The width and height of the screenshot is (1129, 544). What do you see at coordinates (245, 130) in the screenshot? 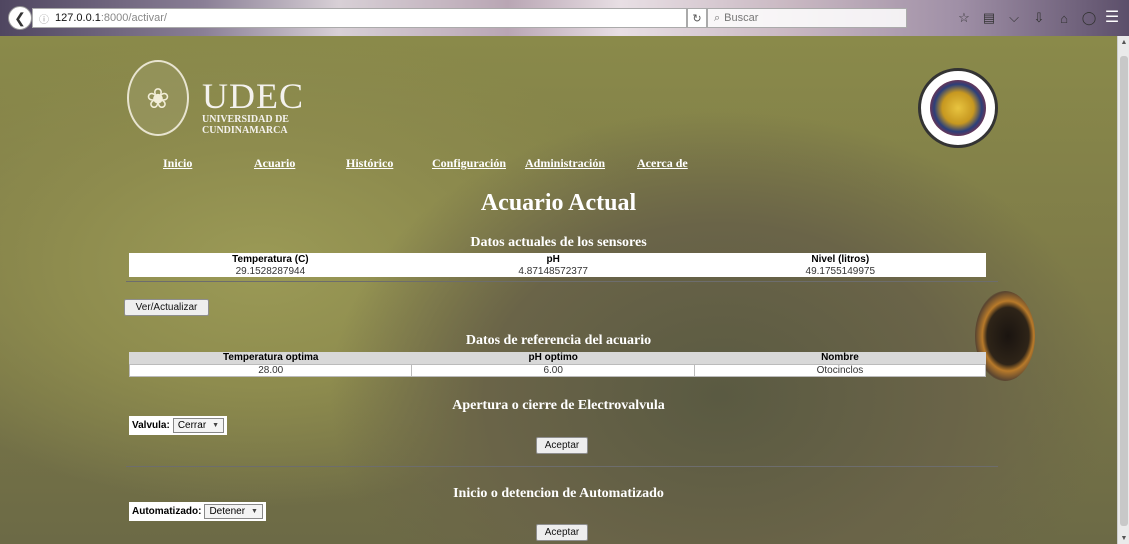
I see `brand-sub-line-2: CUNDINAMARCA` at bounding box center [245, 130].